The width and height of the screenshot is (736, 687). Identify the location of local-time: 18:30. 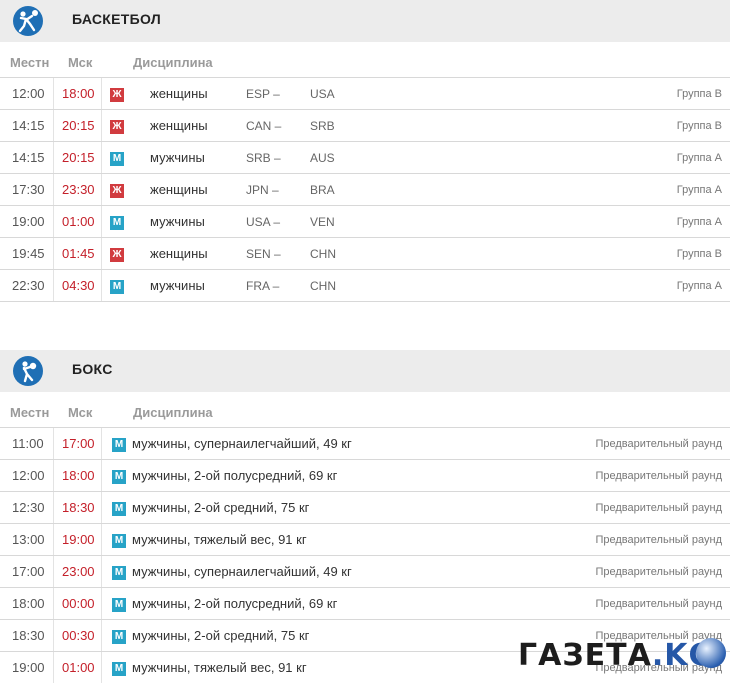
(28, 635).